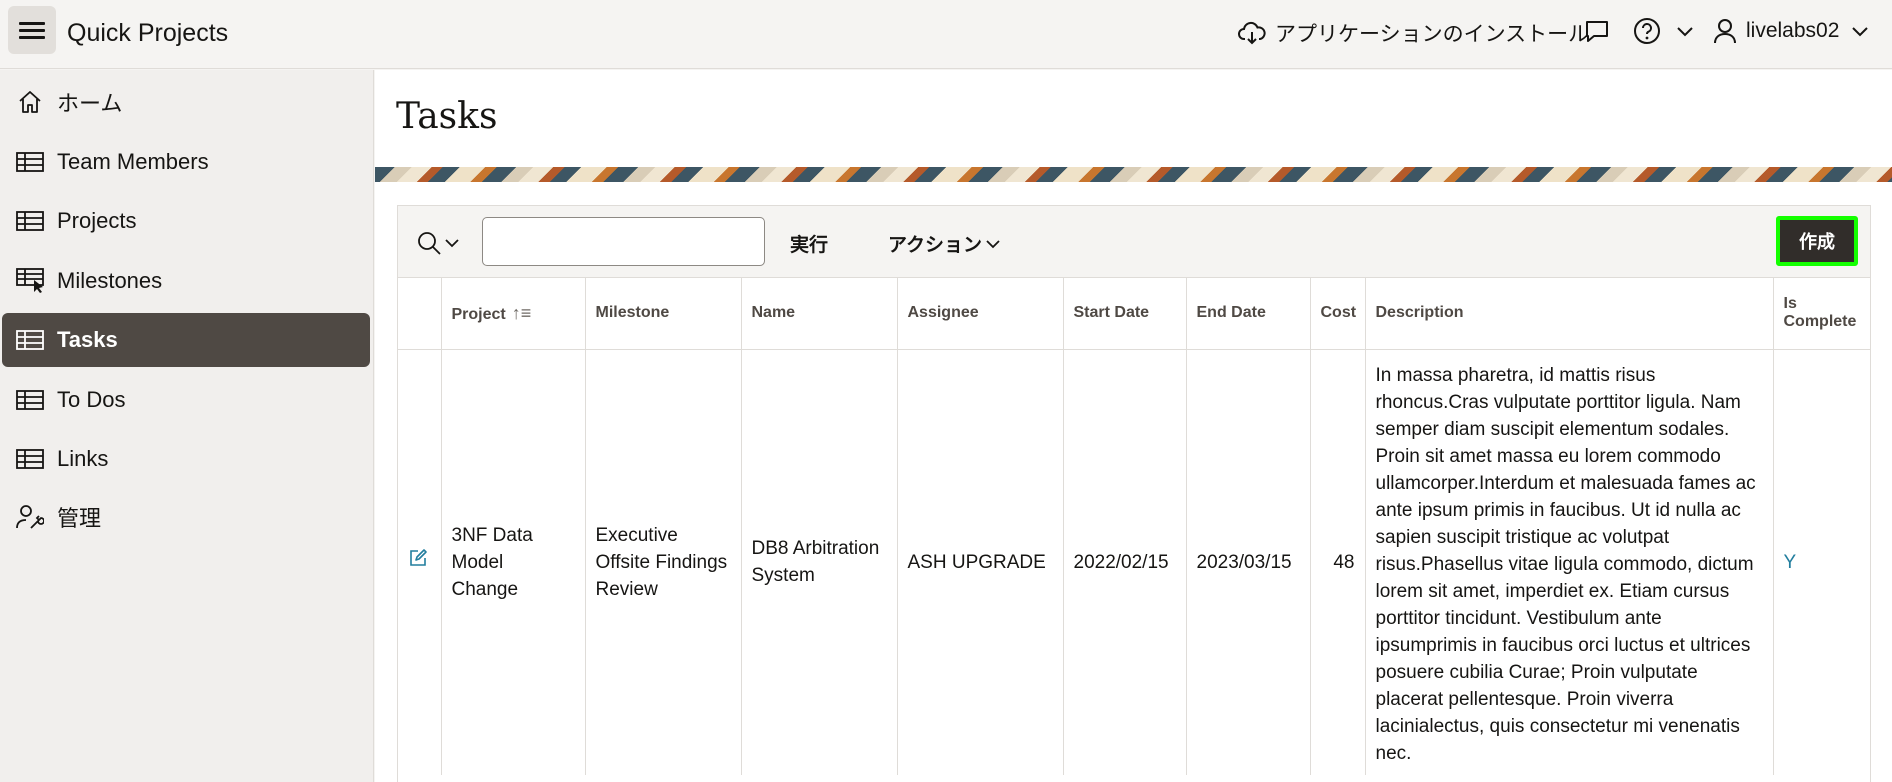  I want to click on sidebar-item-admin: 管理, so click(186, 517).